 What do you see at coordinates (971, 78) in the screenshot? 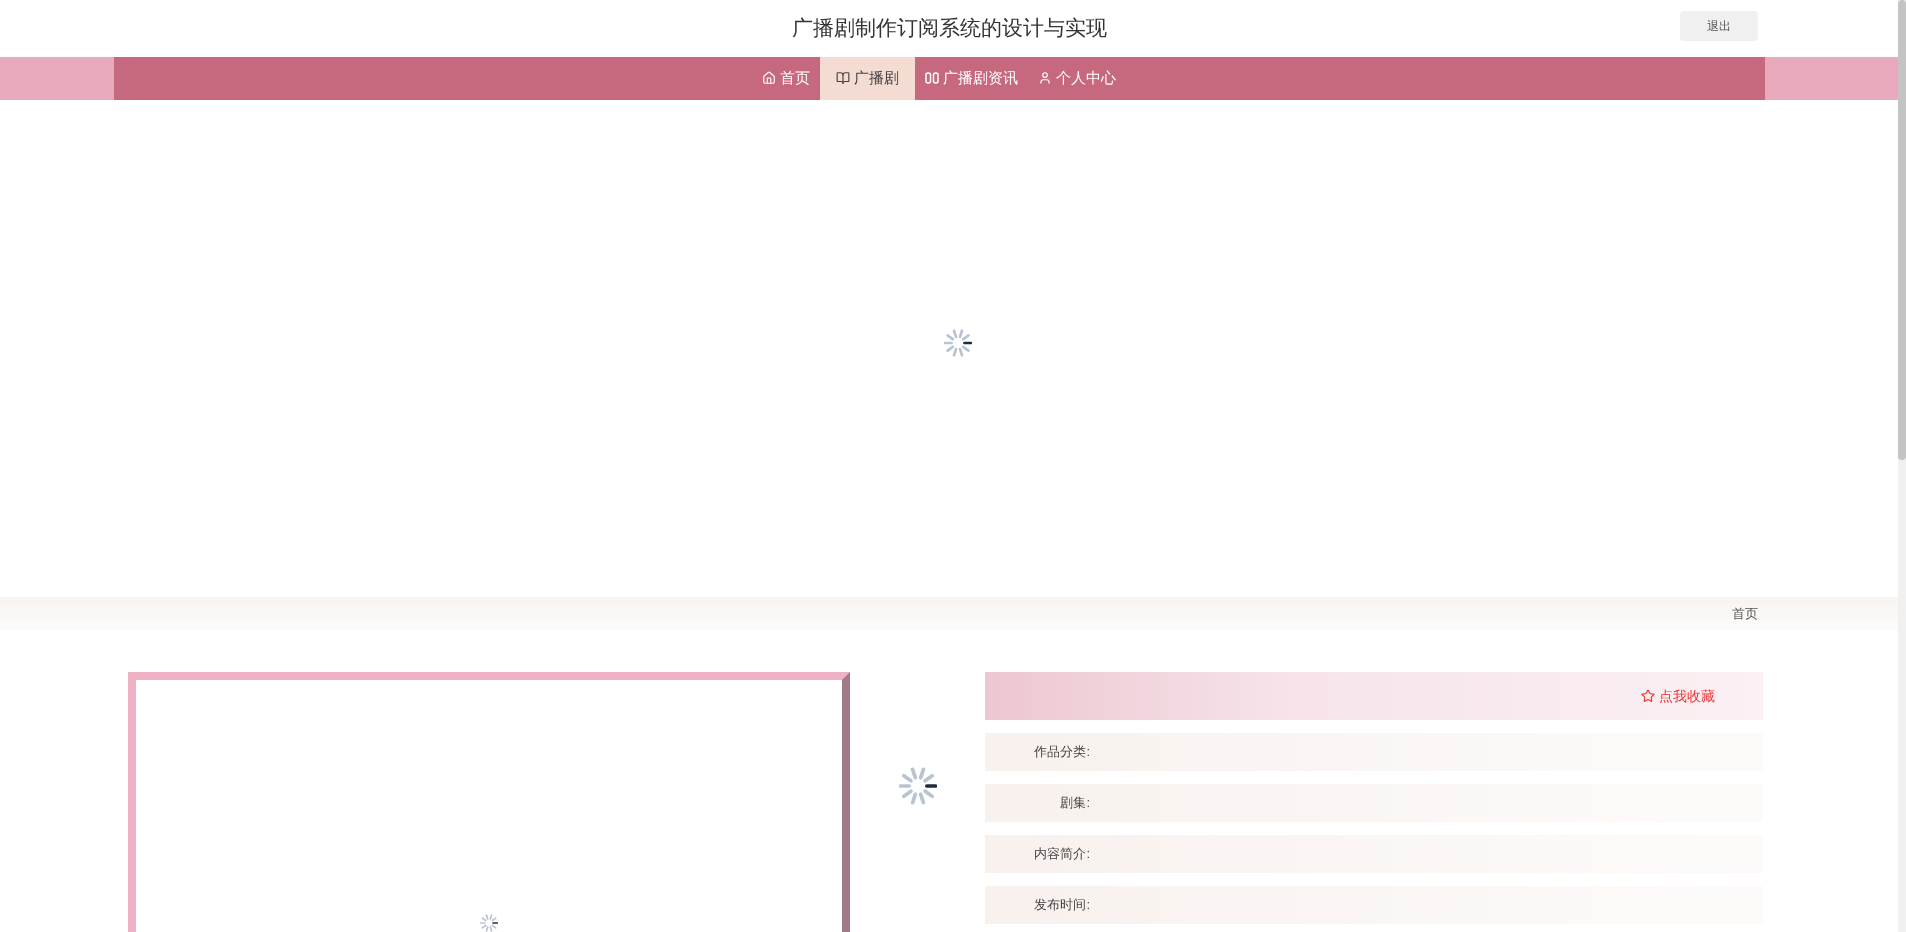
I see `nav-tab: 广播剧资讯` at bounding box center [971, 78].